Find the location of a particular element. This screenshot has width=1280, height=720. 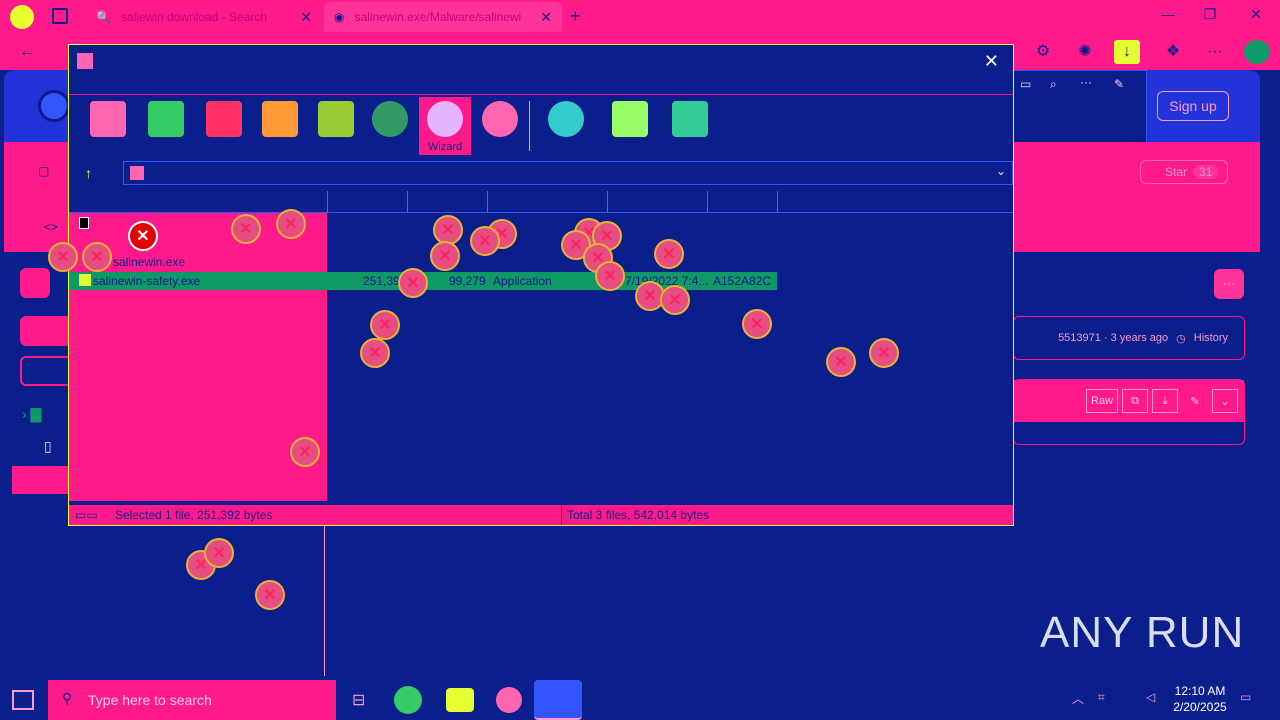

wizard-label: Wizard is located at coordinates (445, 147).